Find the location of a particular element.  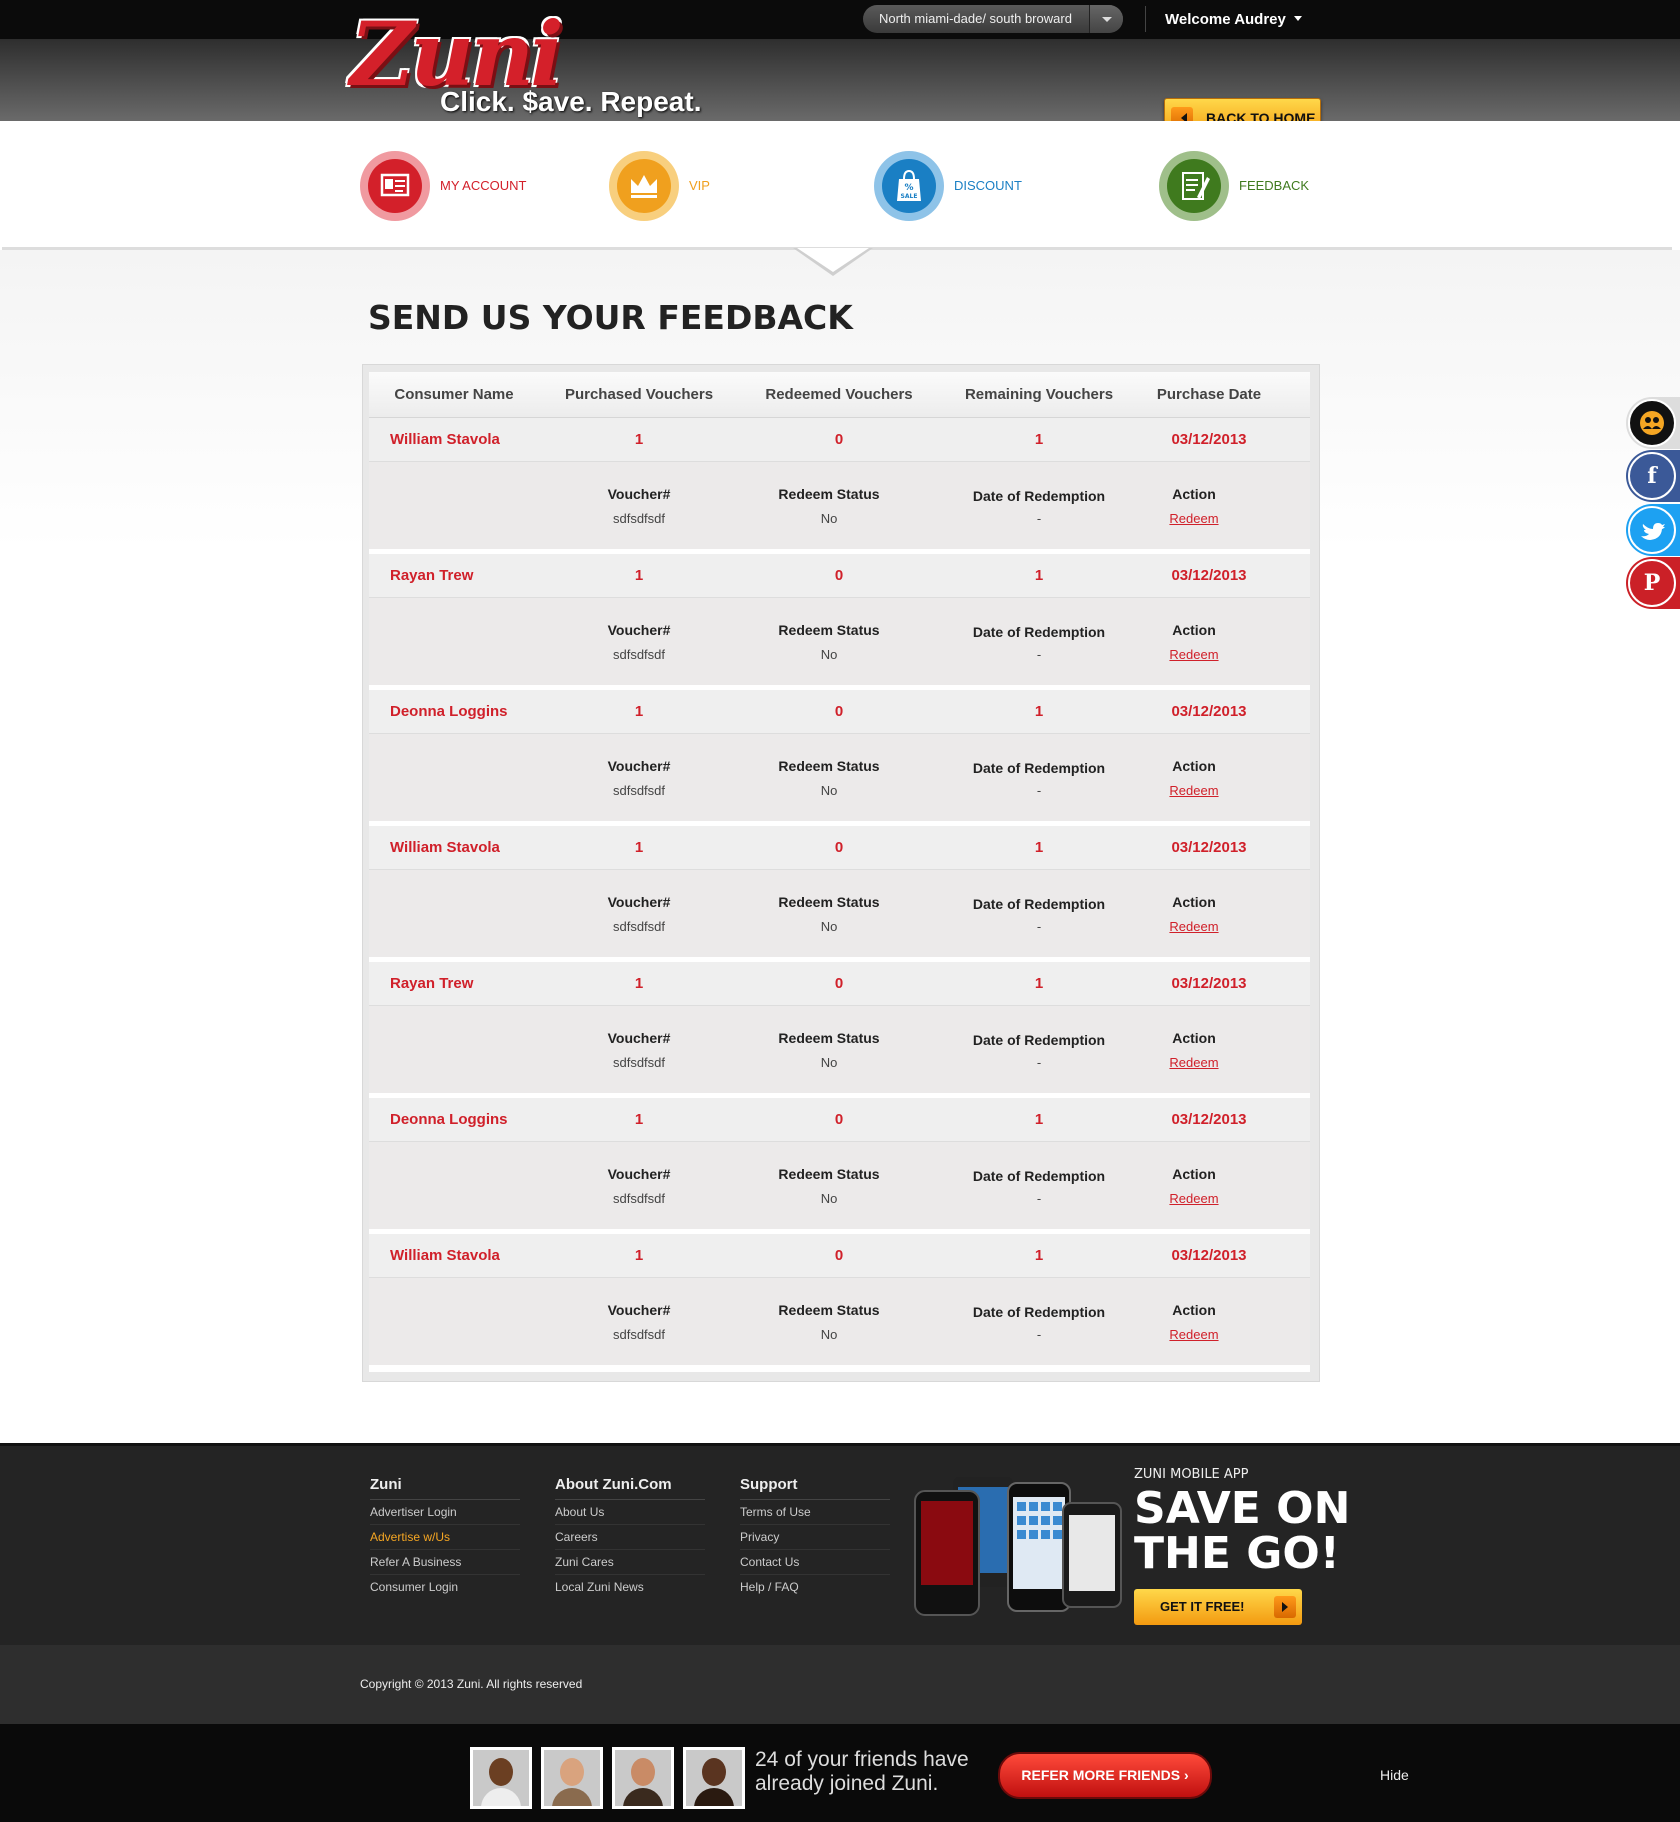

location-select: North miami-dade/ south broward is located at coordinates (993, 19).